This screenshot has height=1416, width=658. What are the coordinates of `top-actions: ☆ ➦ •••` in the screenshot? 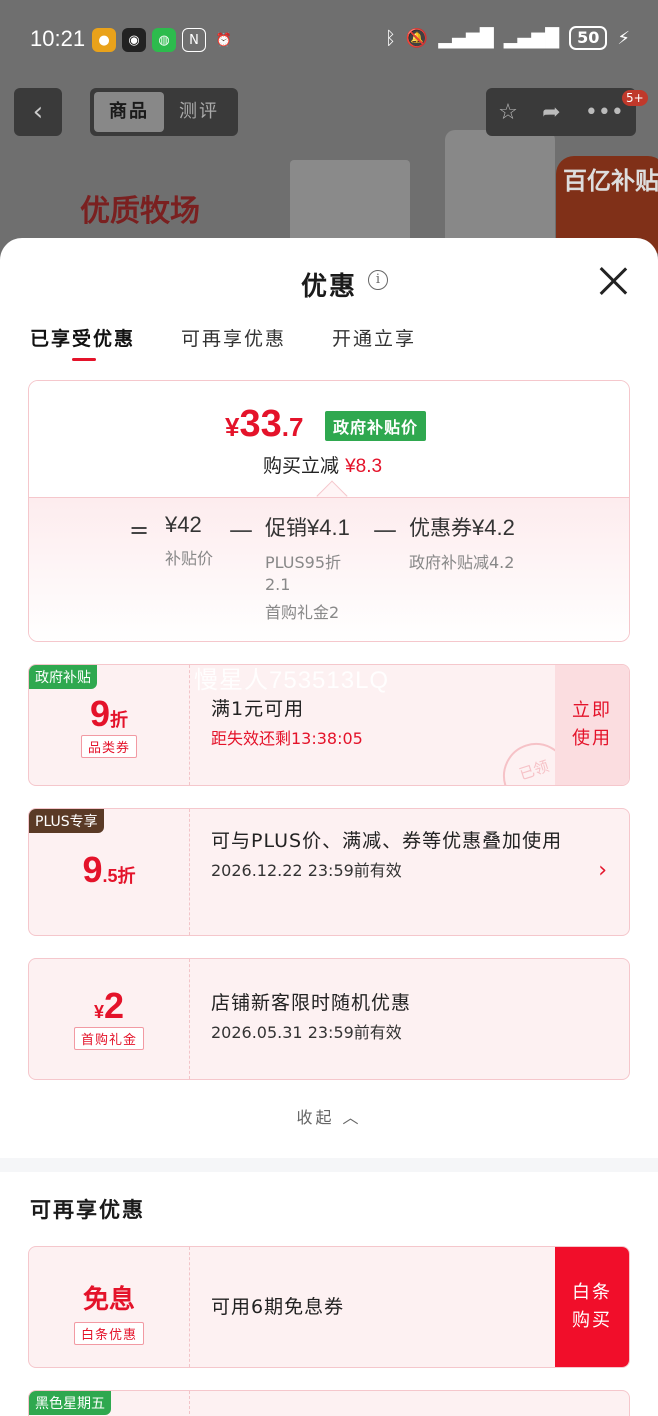 It's located at (561, 112).